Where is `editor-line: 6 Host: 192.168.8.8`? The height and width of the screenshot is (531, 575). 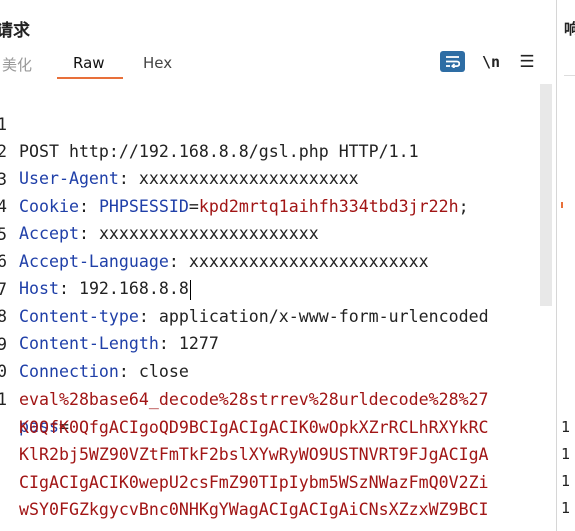 editor-line: 6 Host: 192.168.8.8 is located at coordinates (270, 260).